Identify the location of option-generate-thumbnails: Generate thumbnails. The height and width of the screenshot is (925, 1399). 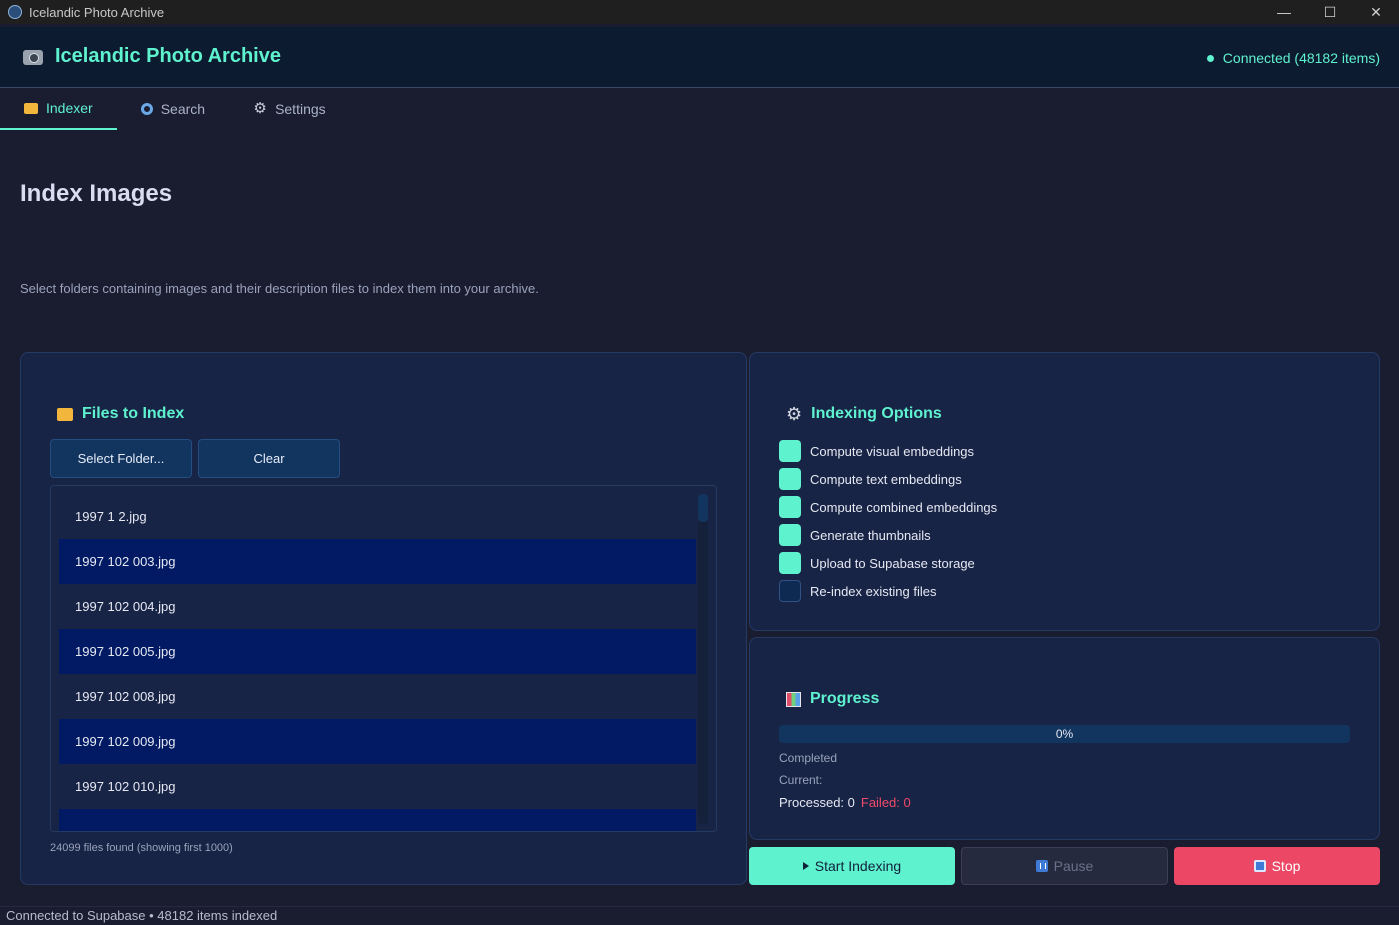
(855, 535).